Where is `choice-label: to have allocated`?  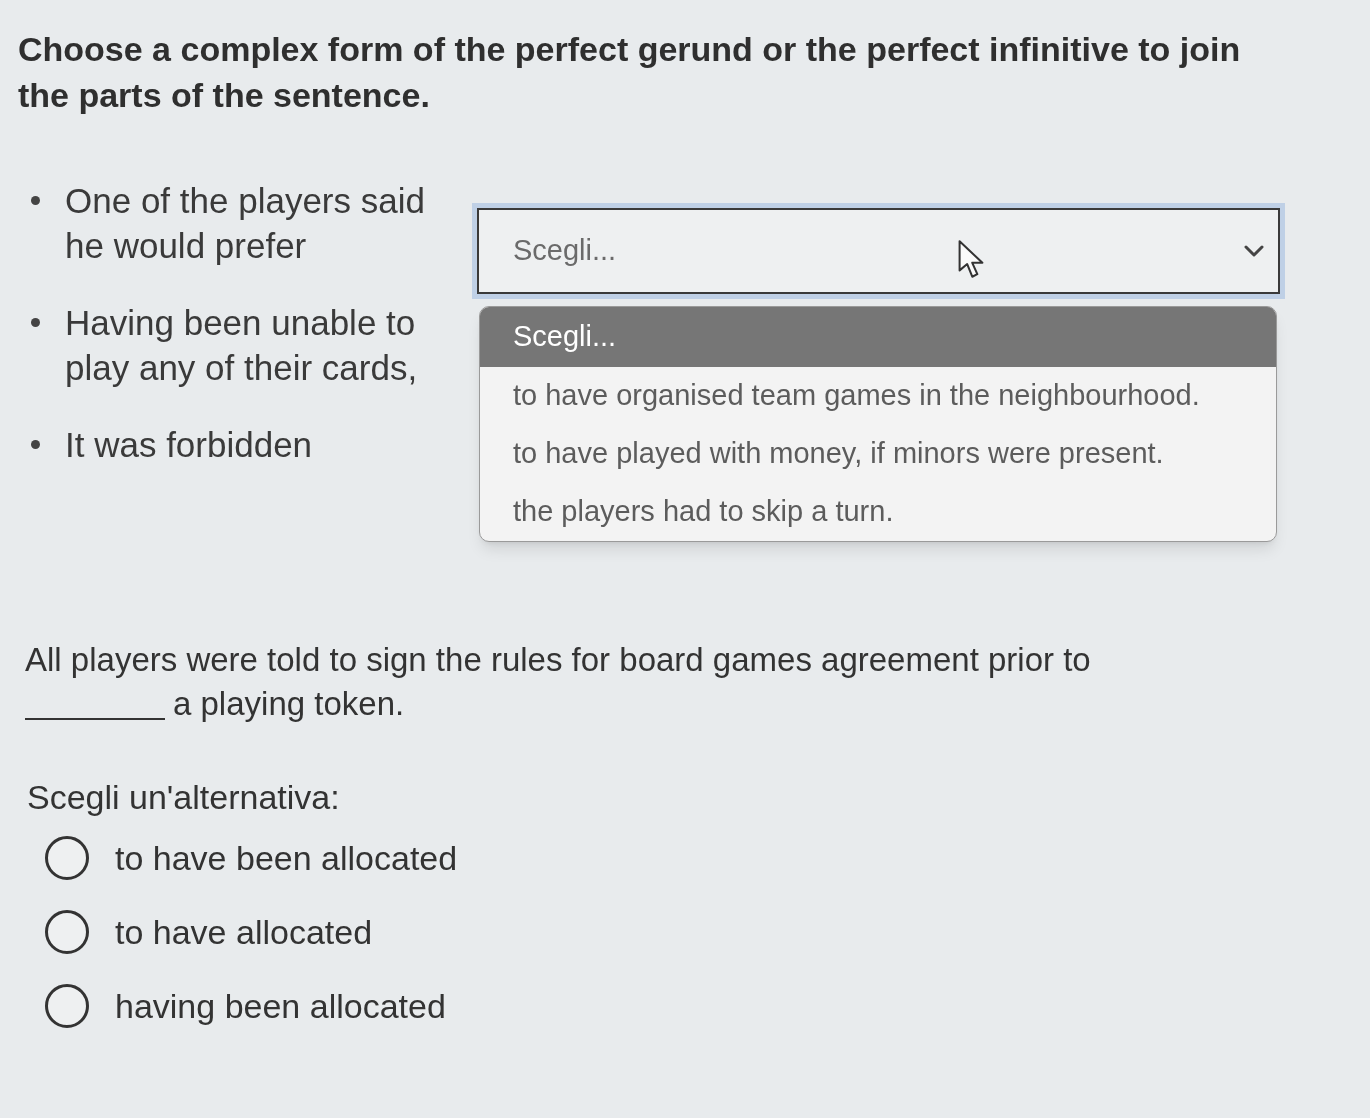
choice-label: to have allocated is located at coordinates (244, 932).